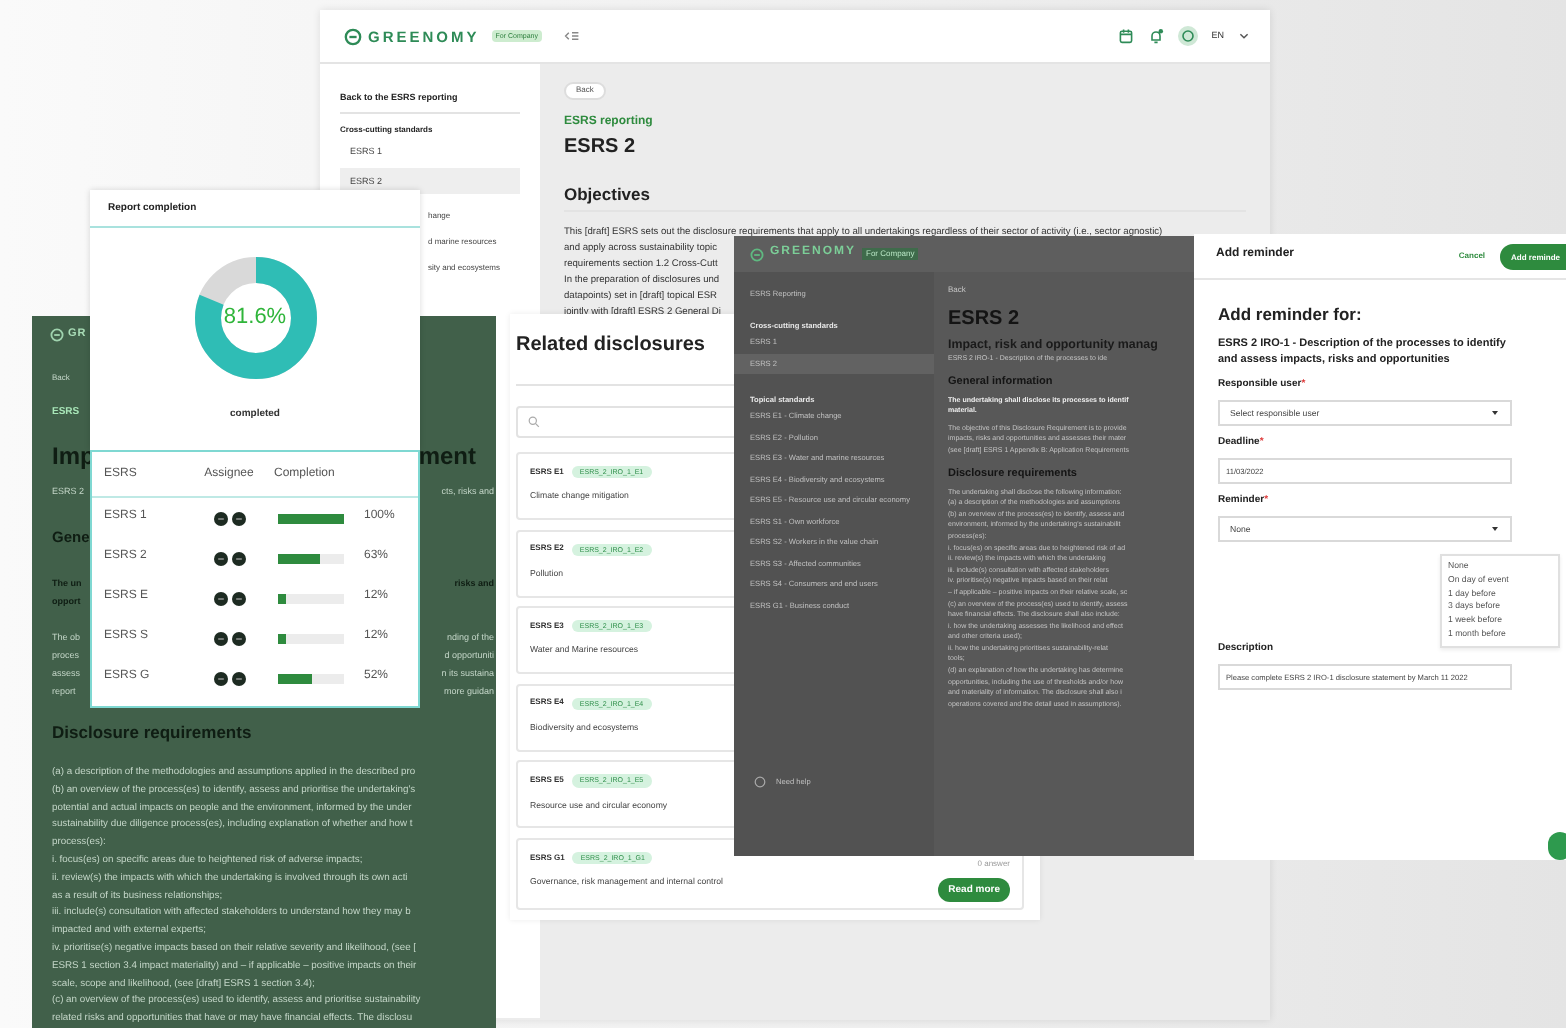  Describe the element at coordinates (608, 193) in the screenshot. I see `section-title: Objectives` at that location.